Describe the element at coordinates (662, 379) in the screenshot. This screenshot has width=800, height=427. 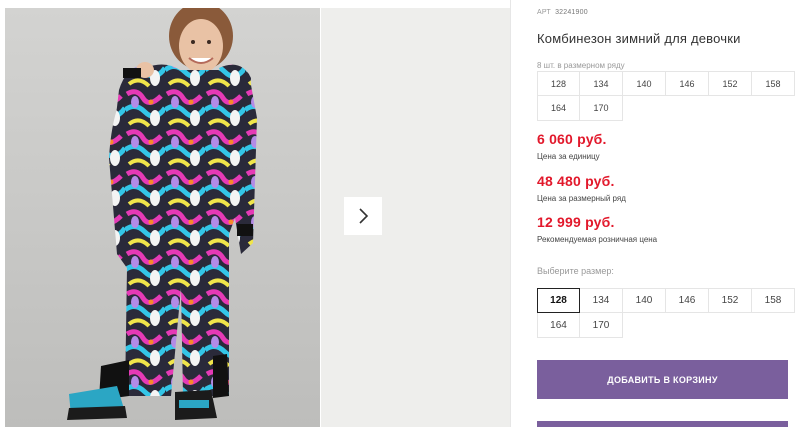
I see `add-to-cart-button: ДОБАВИТЬ В КОРЗИНУ` at that location.